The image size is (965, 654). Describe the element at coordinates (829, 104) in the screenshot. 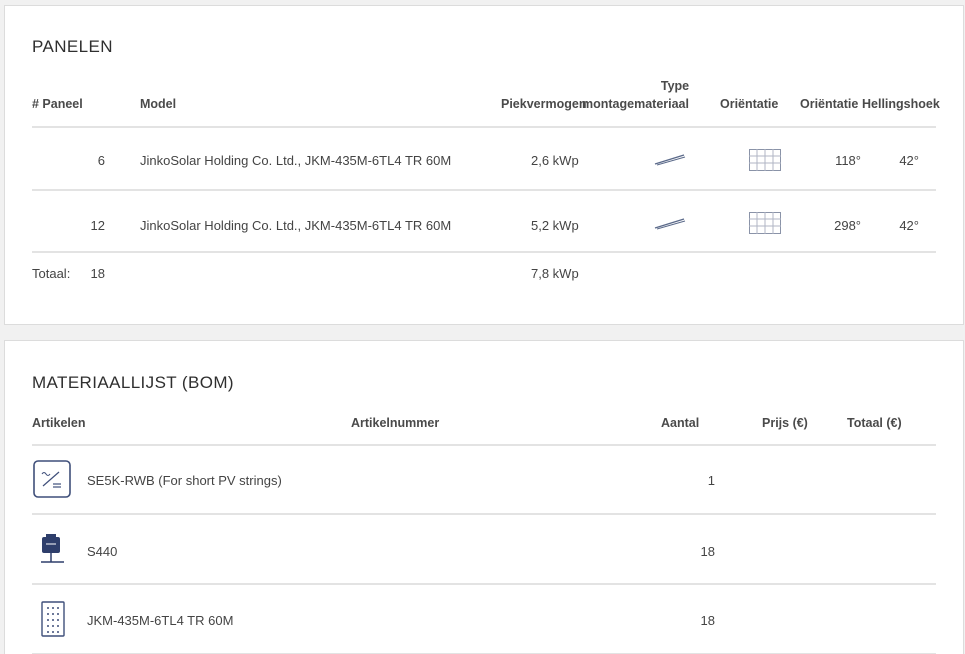

I see `header-orientation-azimuth: Oriëntatie` at that location.